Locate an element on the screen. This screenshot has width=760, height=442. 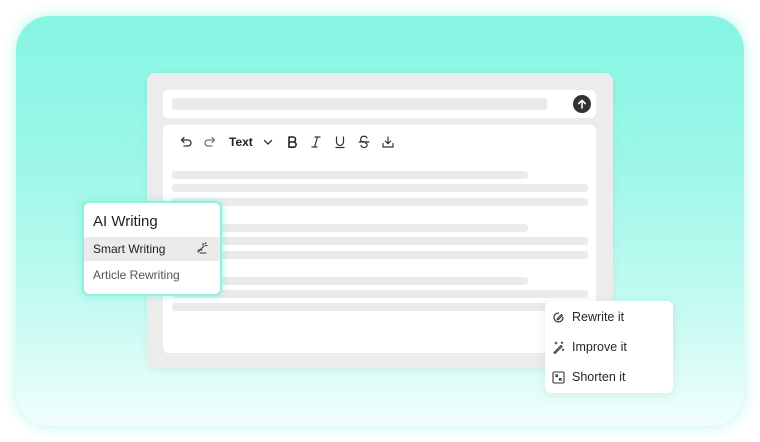
rewrite-it-item: Rewrite it is located at coordinates (610, 317).